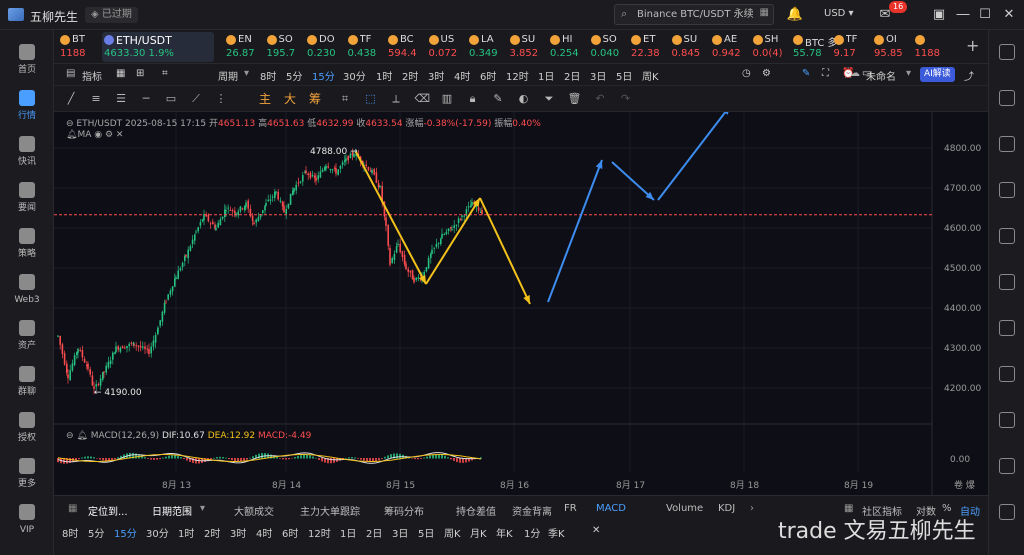 This screenshot has width=1024, height=555. What do you see at coordinates (549, 99) in the screenshot?
I see `filter-icon: ⏷` at bounding box center [549, 99].